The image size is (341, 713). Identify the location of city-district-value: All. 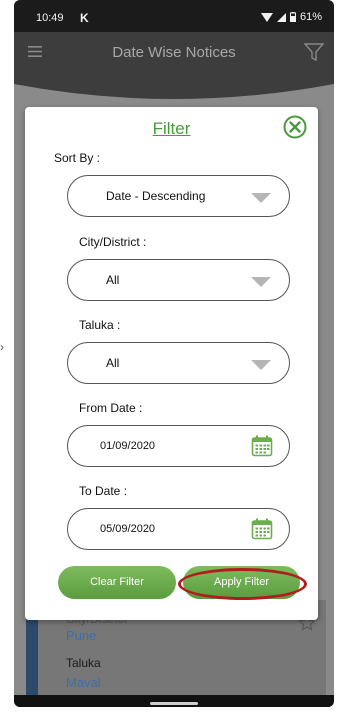
(113, 280).